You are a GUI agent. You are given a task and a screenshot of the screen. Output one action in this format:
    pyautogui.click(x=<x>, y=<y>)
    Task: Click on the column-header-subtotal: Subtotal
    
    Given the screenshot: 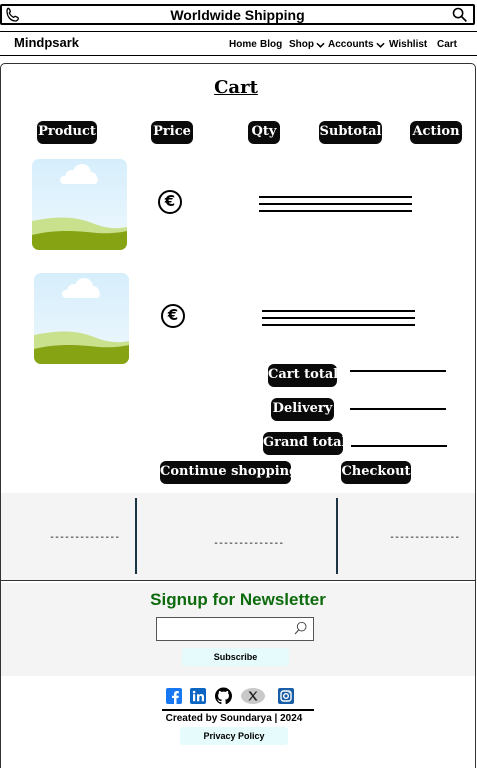 What is the action you would take?
    pyautogui.click(x=350, y=132)
    